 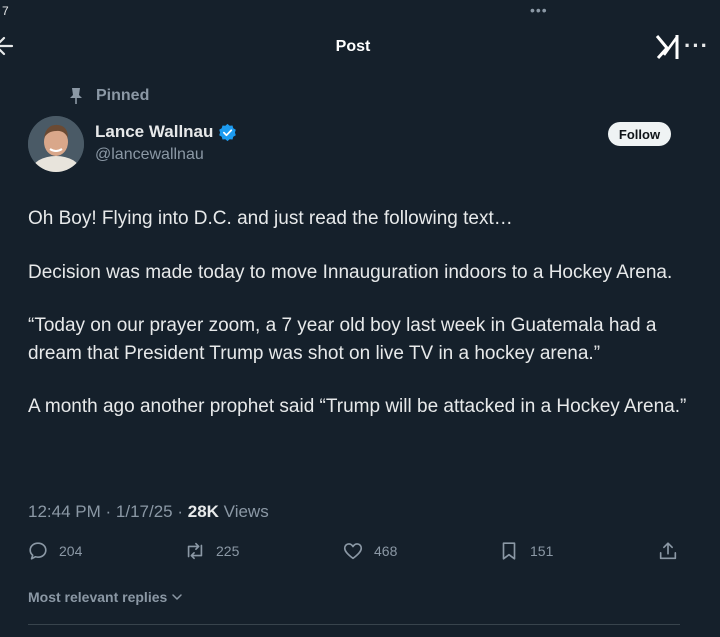 I want to click on repost-count: 225, so click(x=228, y=551).